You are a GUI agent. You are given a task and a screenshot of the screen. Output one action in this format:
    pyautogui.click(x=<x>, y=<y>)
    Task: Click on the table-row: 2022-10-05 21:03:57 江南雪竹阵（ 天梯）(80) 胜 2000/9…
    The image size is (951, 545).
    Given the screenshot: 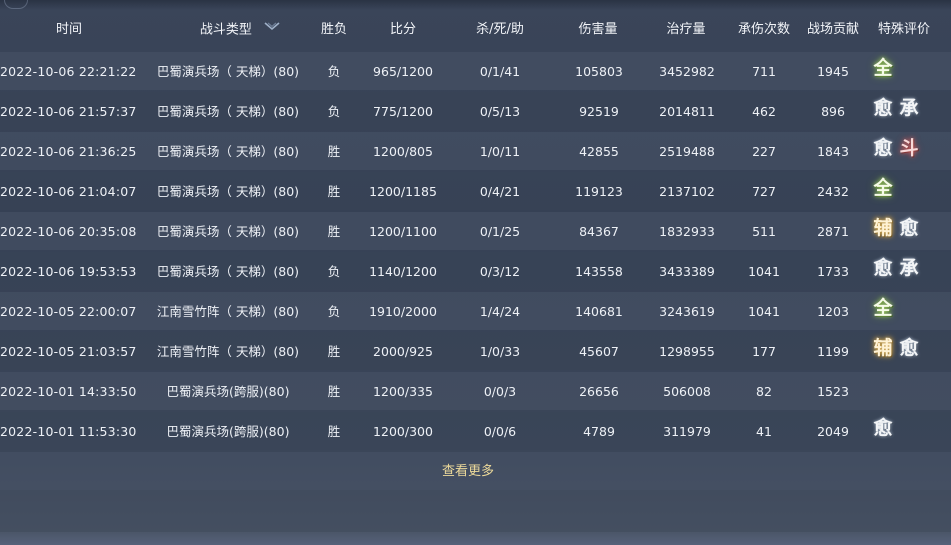 What is the action you would take?
    pyautogui.click(x=475, y=351)
    